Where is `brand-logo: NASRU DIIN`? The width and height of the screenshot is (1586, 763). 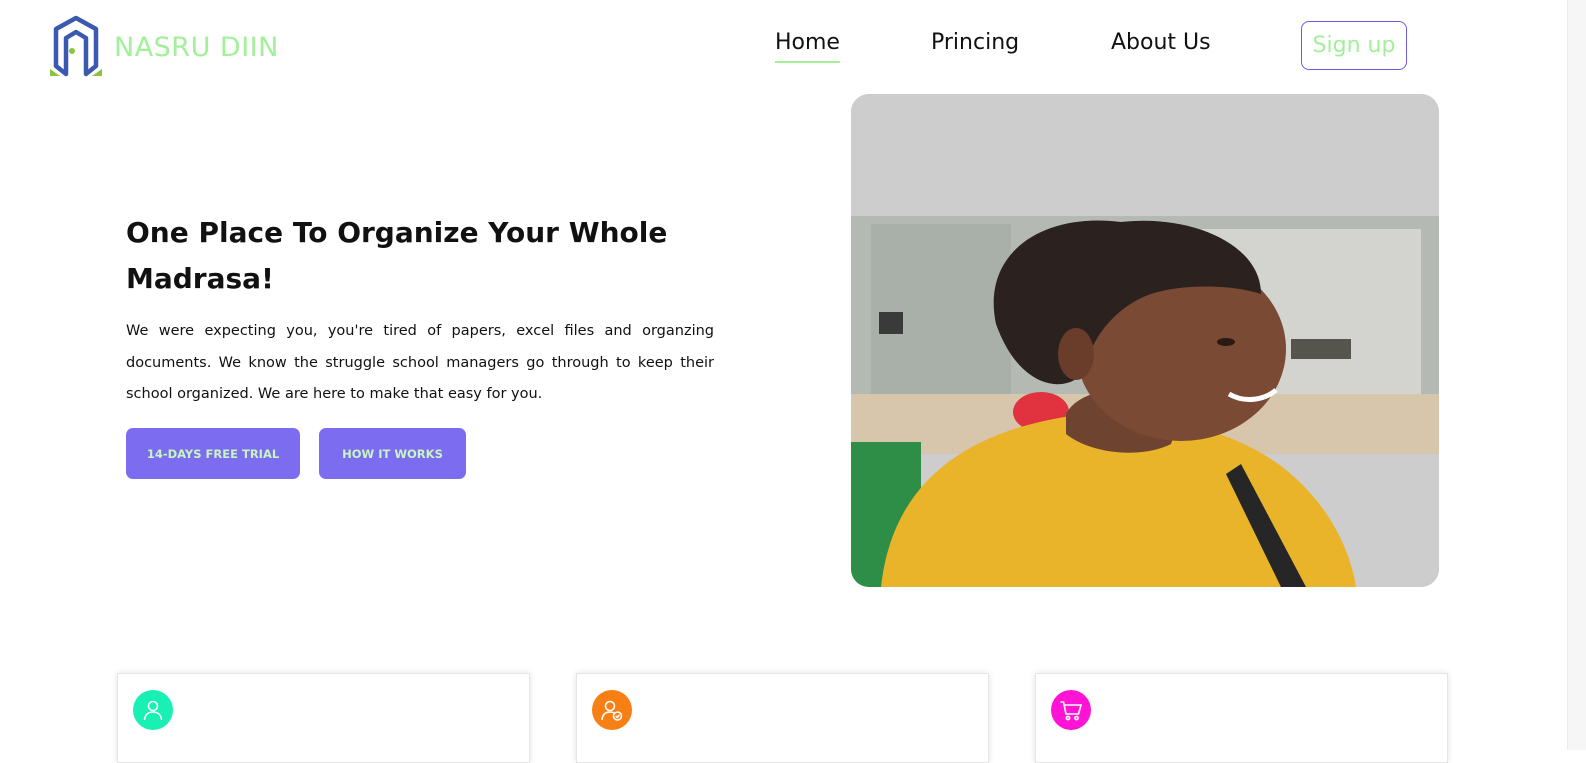 brand-logo: NASRU DIIN is located at coordinates (164, 47).